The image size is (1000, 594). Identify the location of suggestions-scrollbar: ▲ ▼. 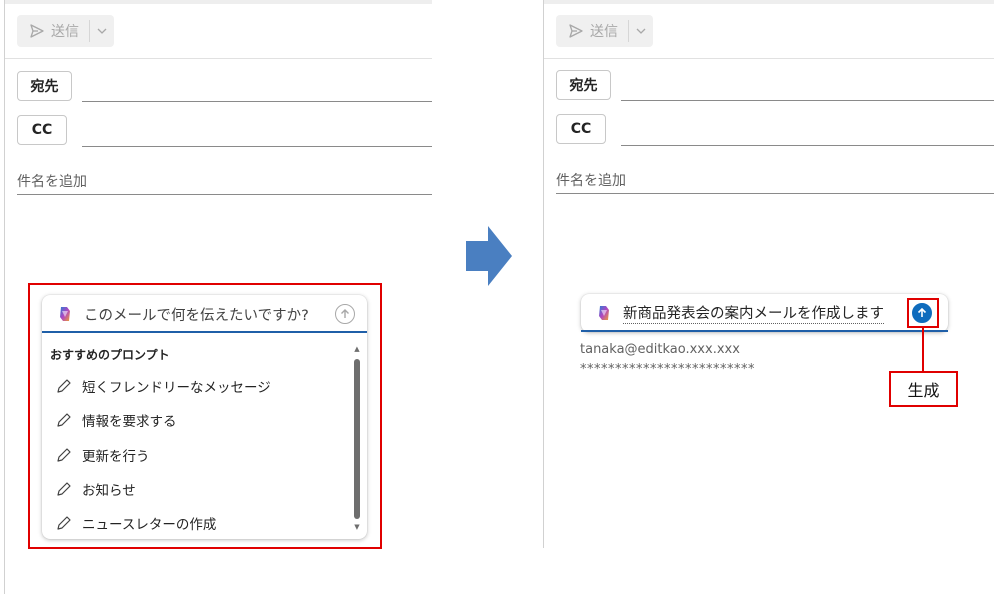
(357, 438).